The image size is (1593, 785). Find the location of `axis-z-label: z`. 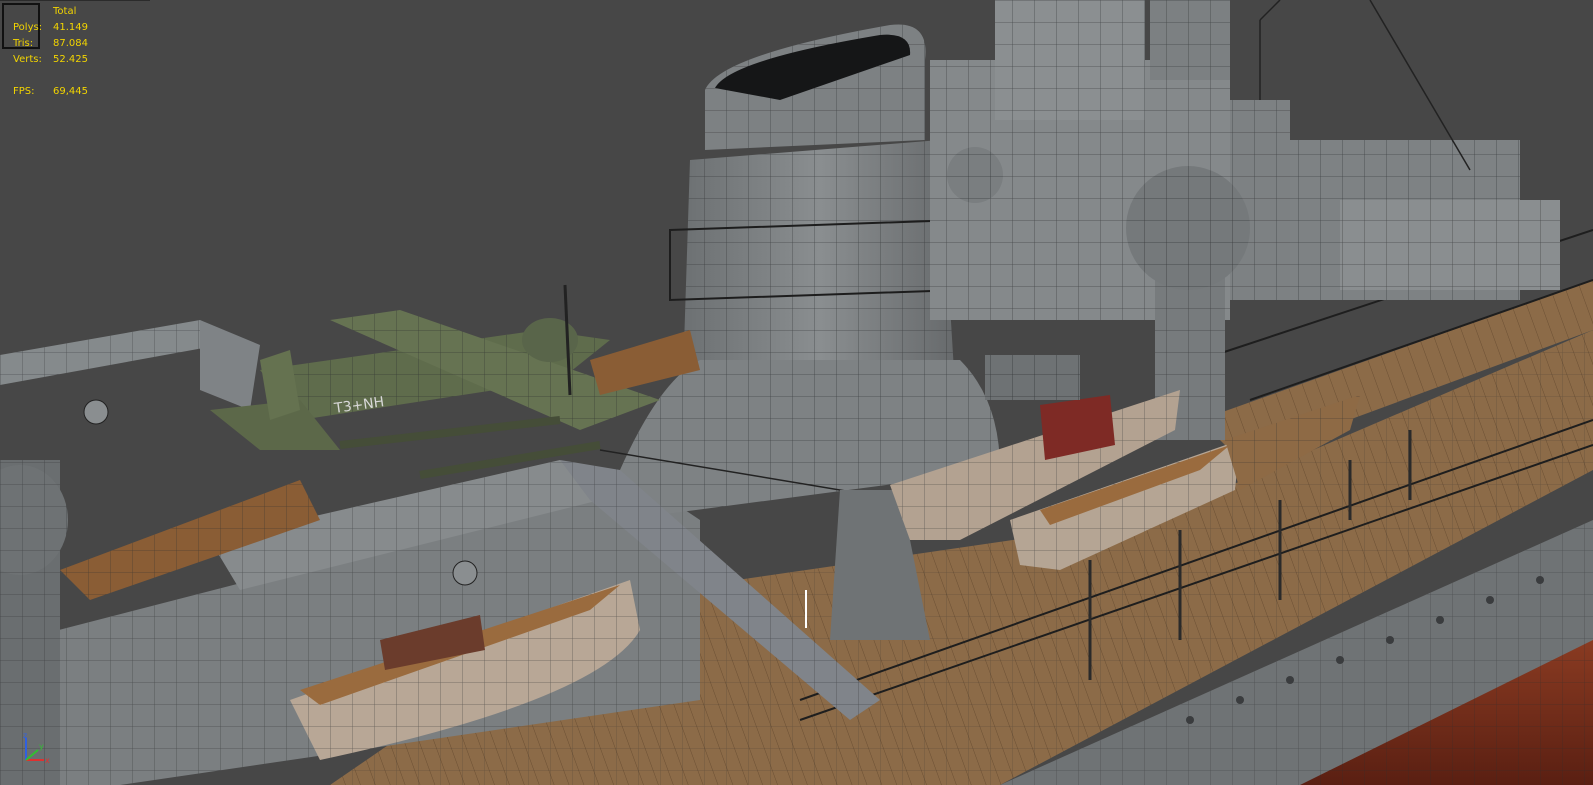

axis-z-label: z is located at coordinates (25, 736).